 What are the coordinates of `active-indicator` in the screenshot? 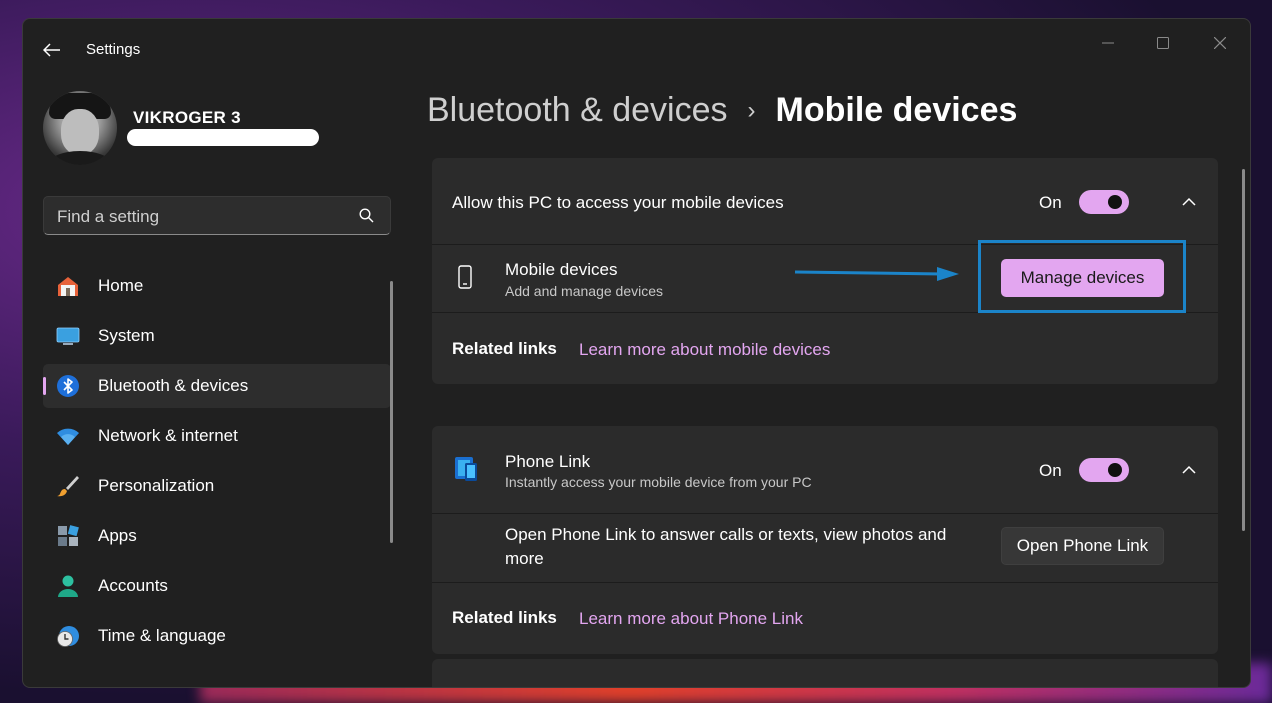 It's located at (44, 386).